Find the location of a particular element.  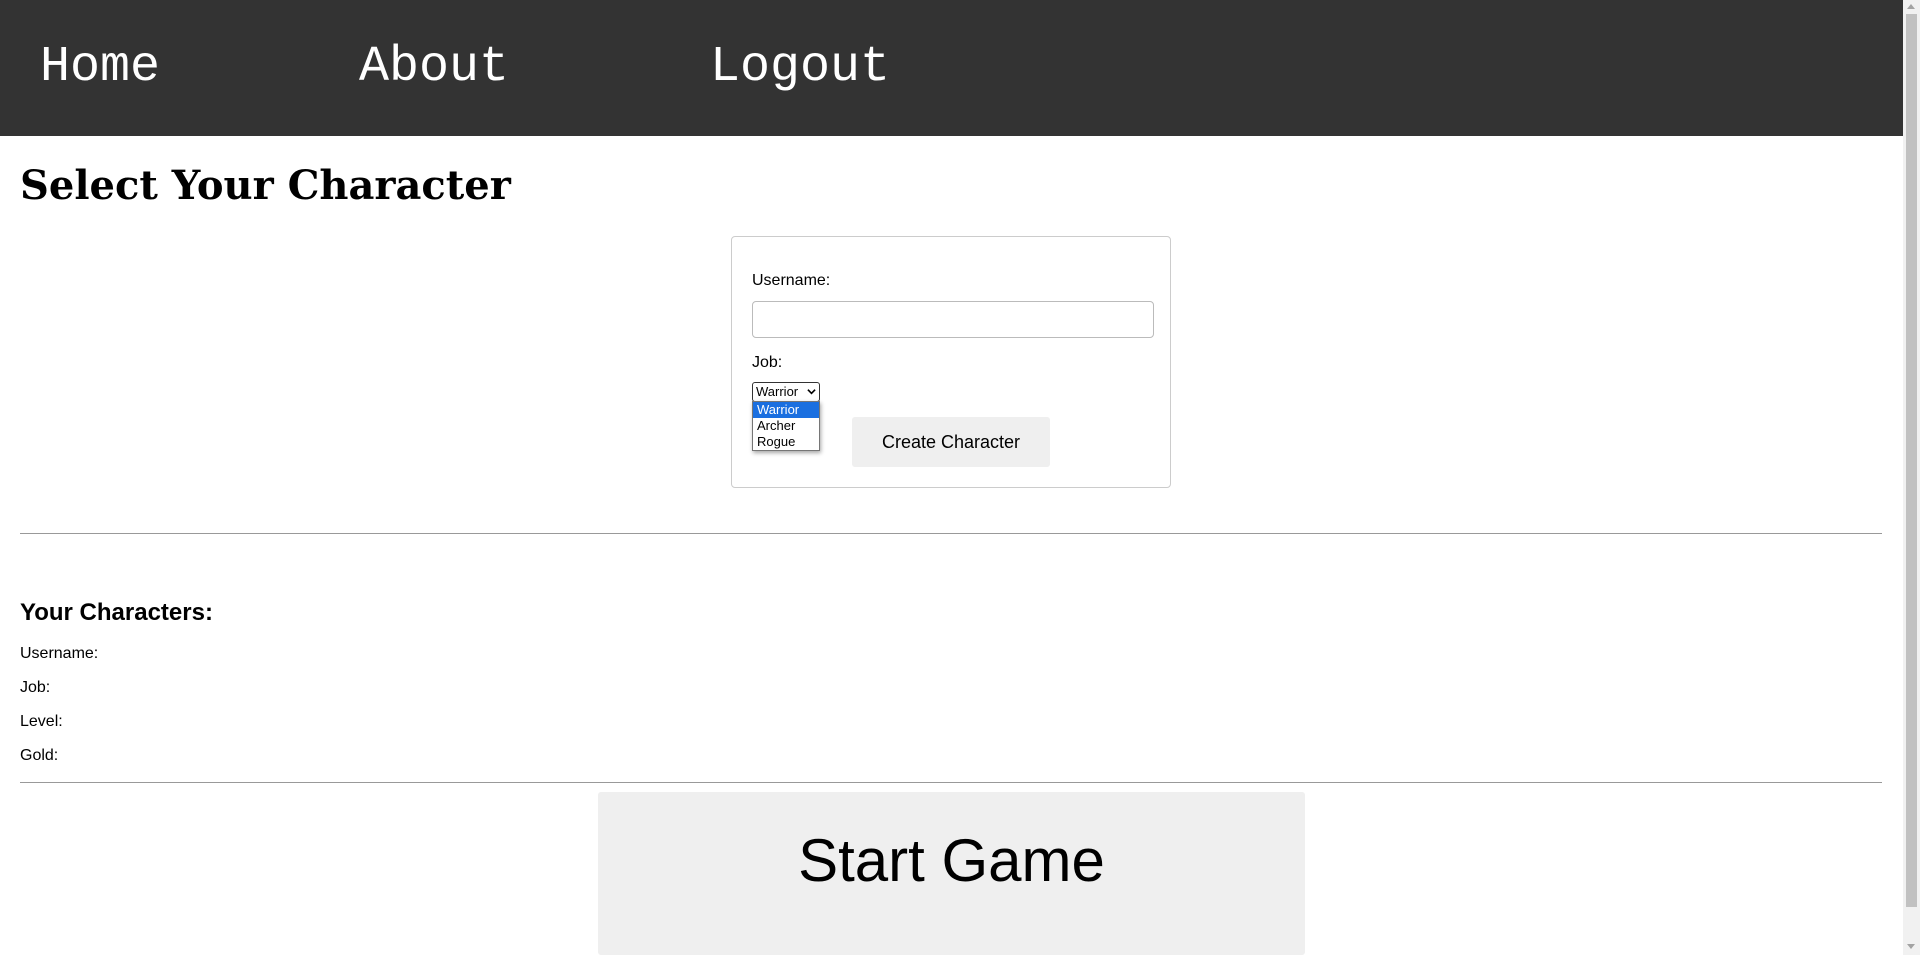

username-label: Username: is located at coordinates (791, 280).